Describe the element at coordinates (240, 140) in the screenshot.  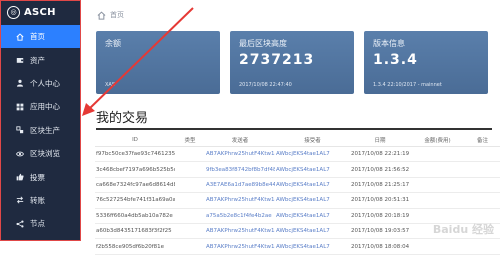
I see `column-header-sender: 发送者` at that location.